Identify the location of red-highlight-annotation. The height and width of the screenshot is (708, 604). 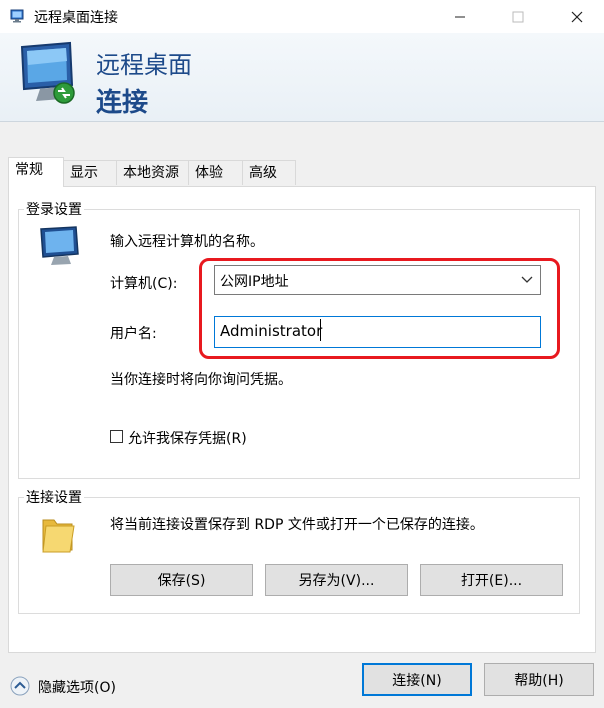
(379, 308).